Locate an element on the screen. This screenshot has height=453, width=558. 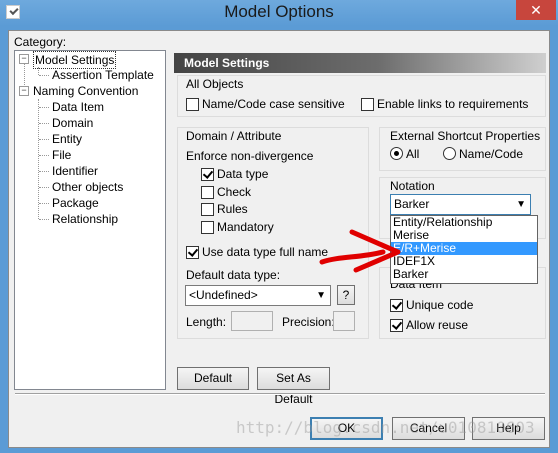
red-arrow-annotation is located at coordinates (360, 251).